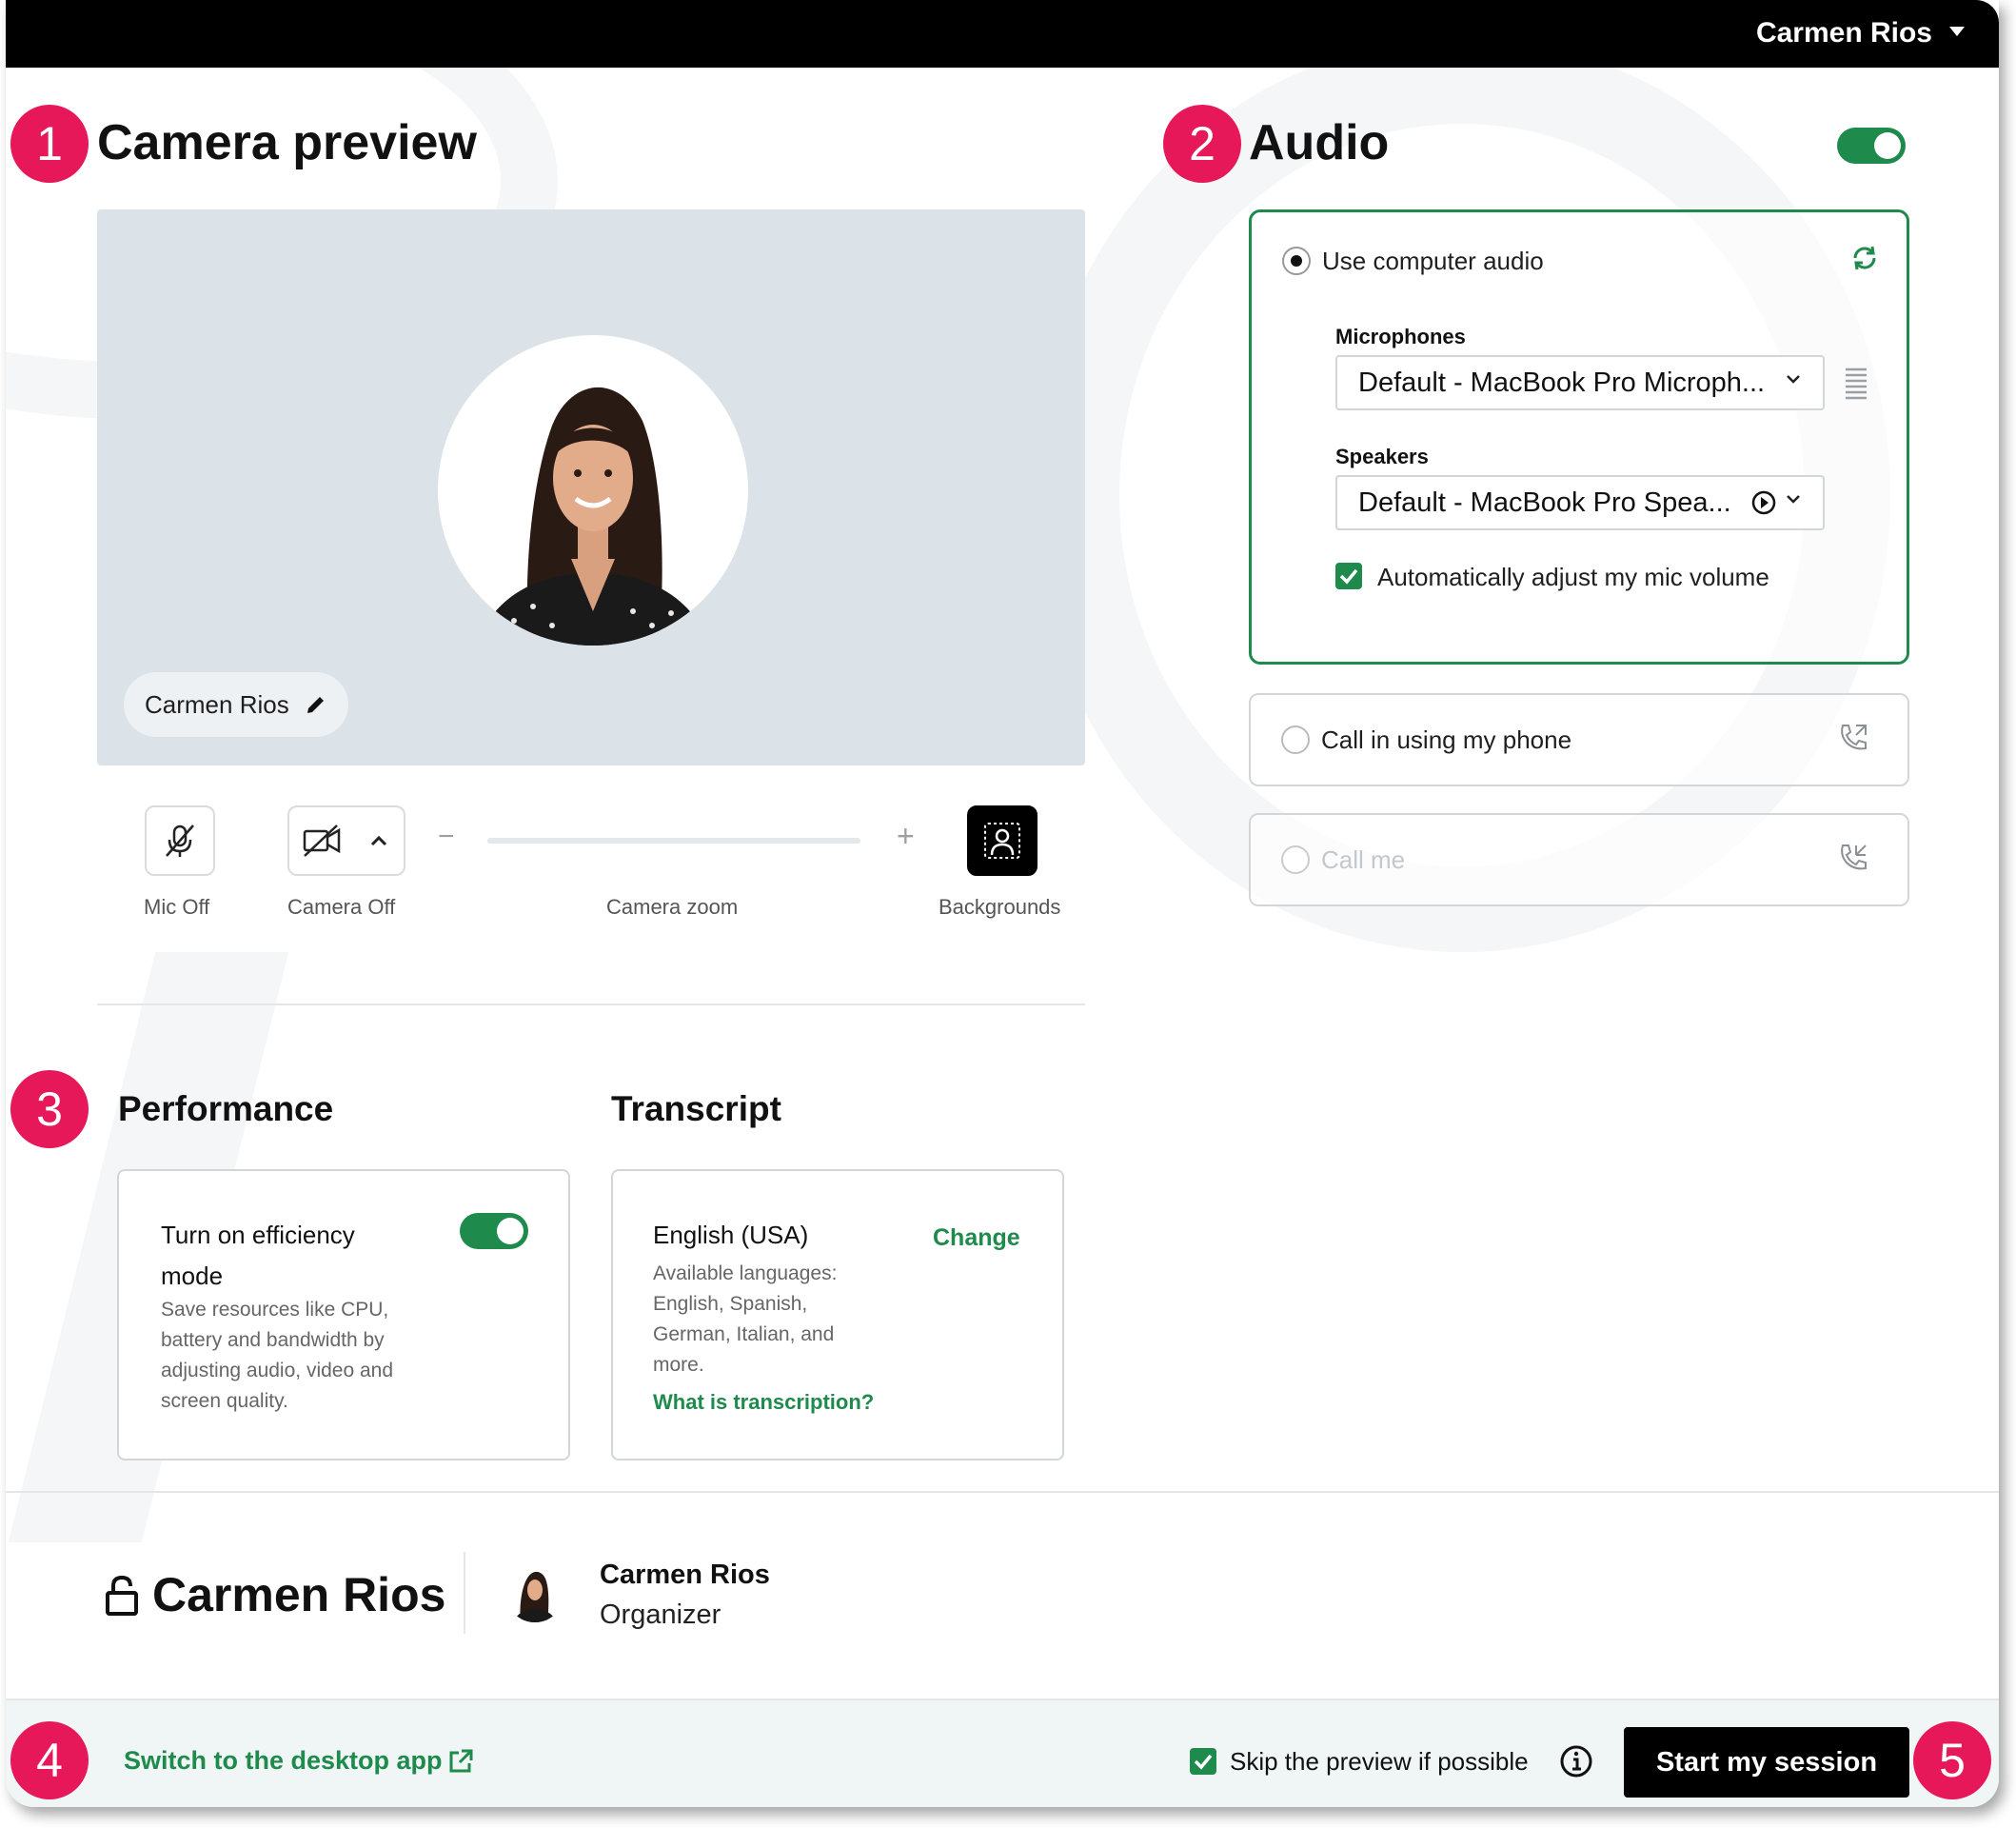 Image resolution: width=2016 pixels, height=1828 pixels. What do you see at coordinates (1433, 261) in the screenshot?
I see `computer-audio-label: Use computer audio` at bounding box center [1433, 261].